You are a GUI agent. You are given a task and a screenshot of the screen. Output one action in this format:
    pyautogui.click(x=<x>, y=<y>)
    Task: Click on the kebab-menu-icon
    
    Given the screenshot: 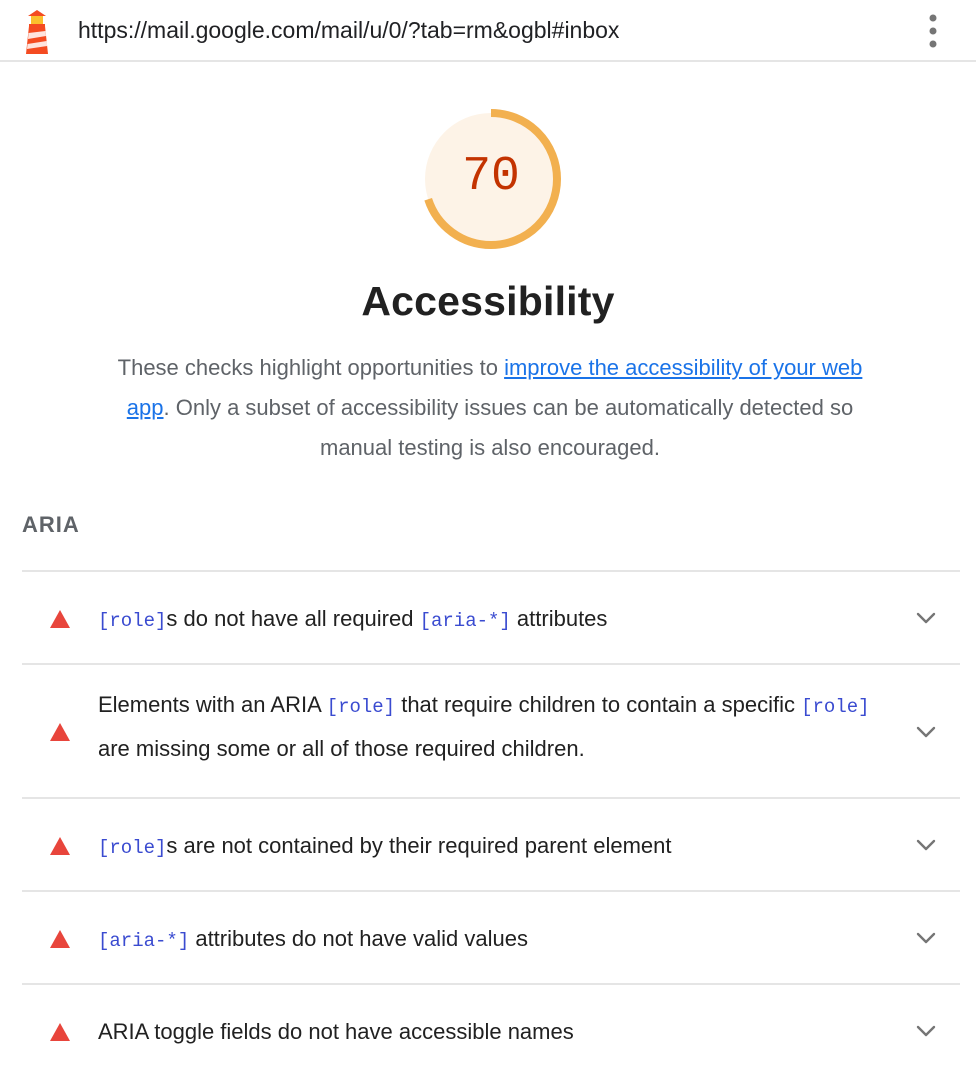 What is the action you would take?
    pyautogui.click(x=933, y=32)
    